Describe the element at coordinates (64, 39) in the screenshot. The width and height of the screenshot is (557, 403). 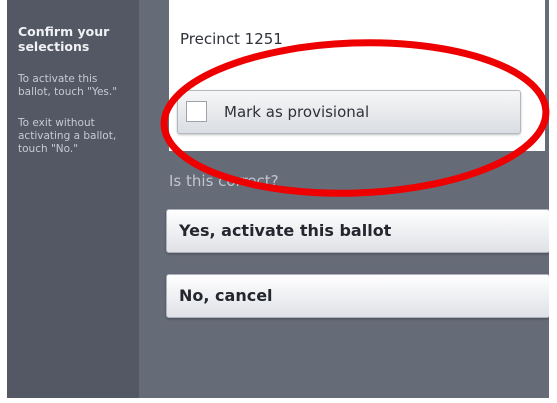
I see `sidebar-title: Confirm your selections` at that location.